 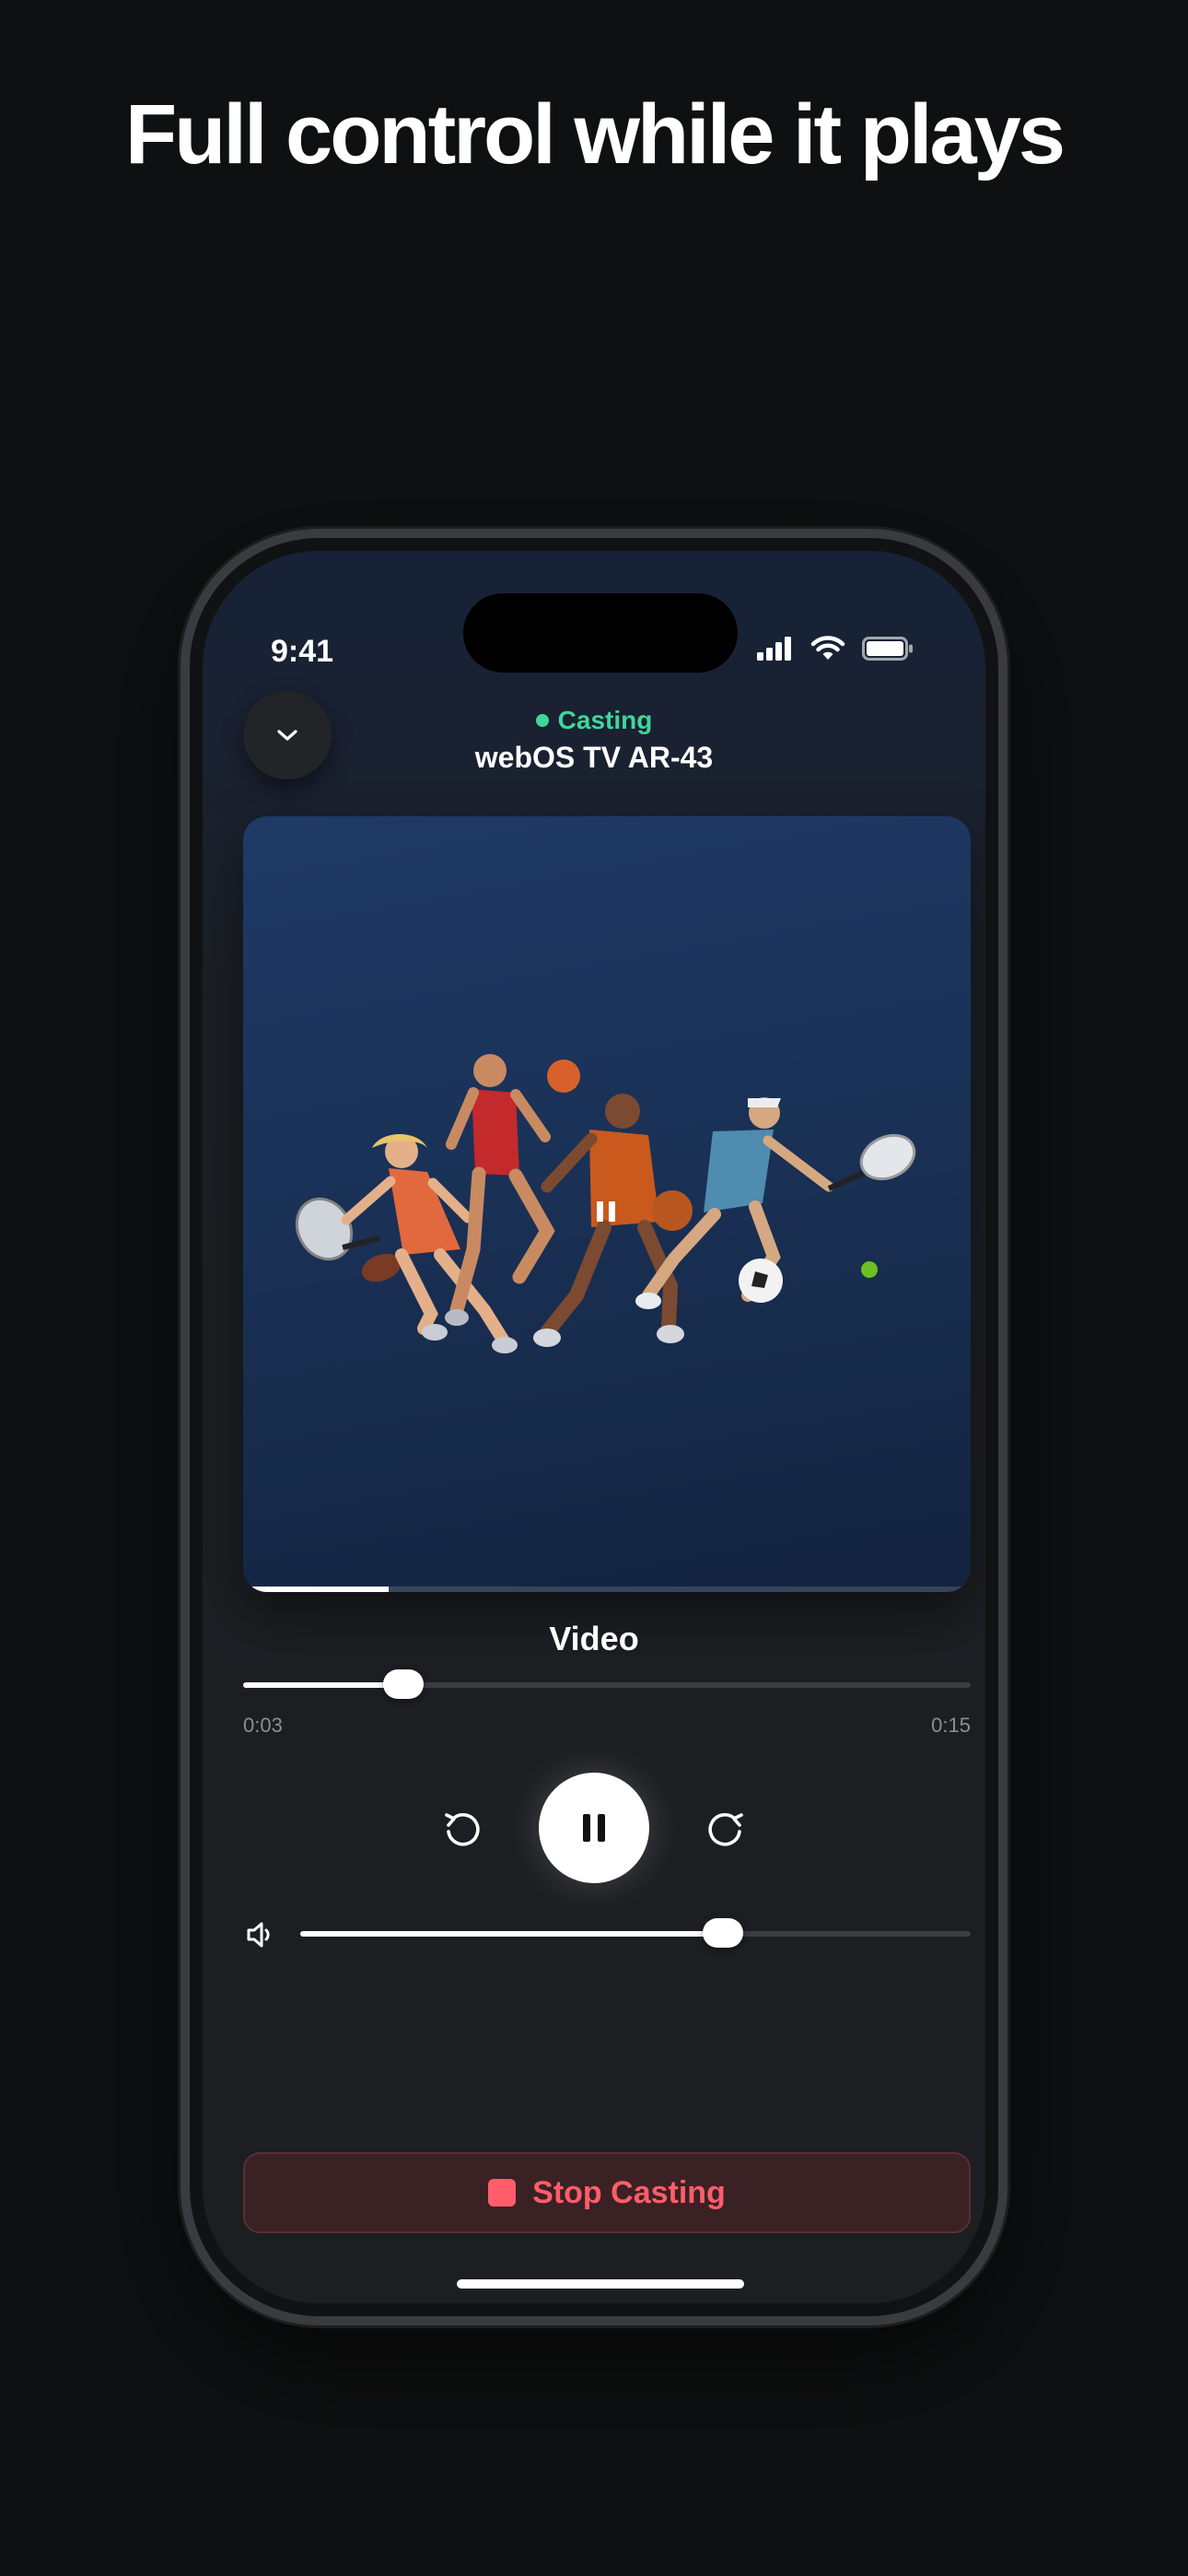 I want to click on video-progress-track, so click(x=607, y=1589).